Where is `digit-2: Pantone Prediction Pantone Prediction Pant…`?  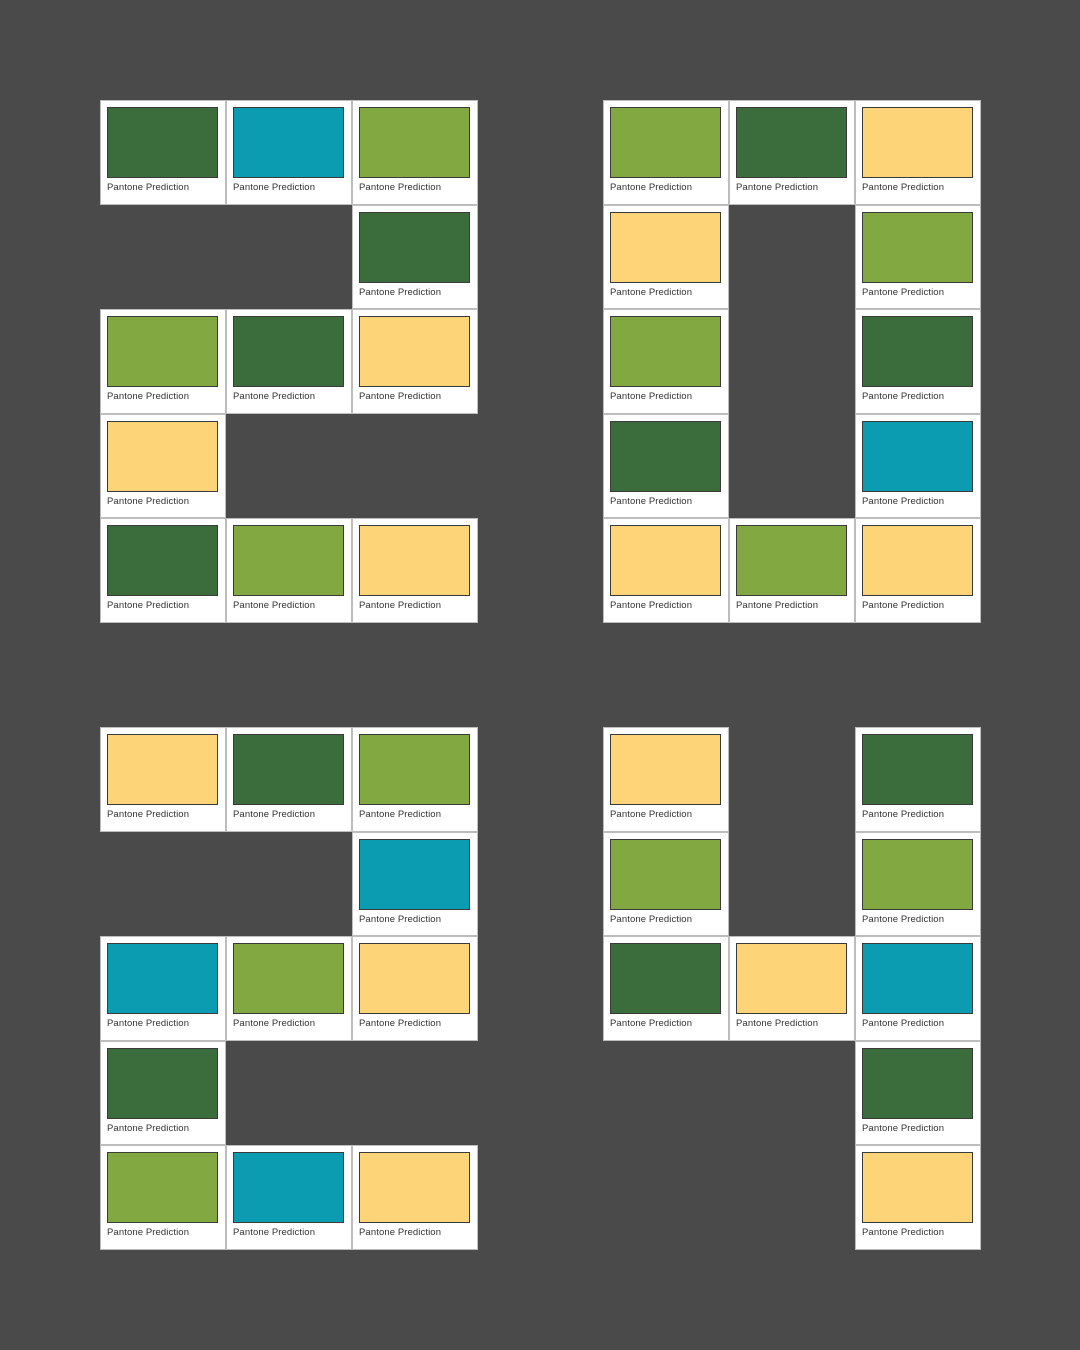 digit-2: Pantone Prediction Pantone Prediction Pant… is located at coordinates (289, 361).